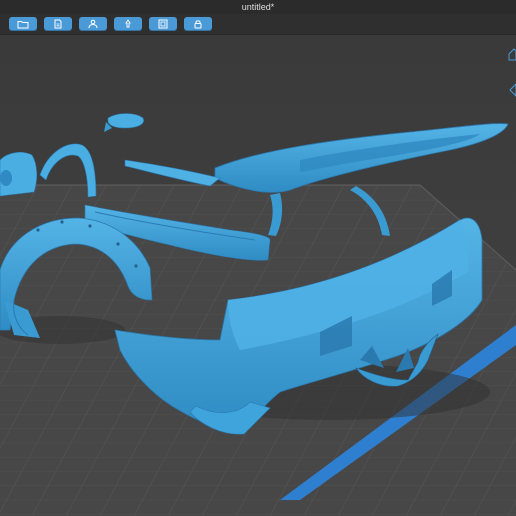 This screenshot has width=516, height=516. I want to click on users-icon, so click(93, 24).